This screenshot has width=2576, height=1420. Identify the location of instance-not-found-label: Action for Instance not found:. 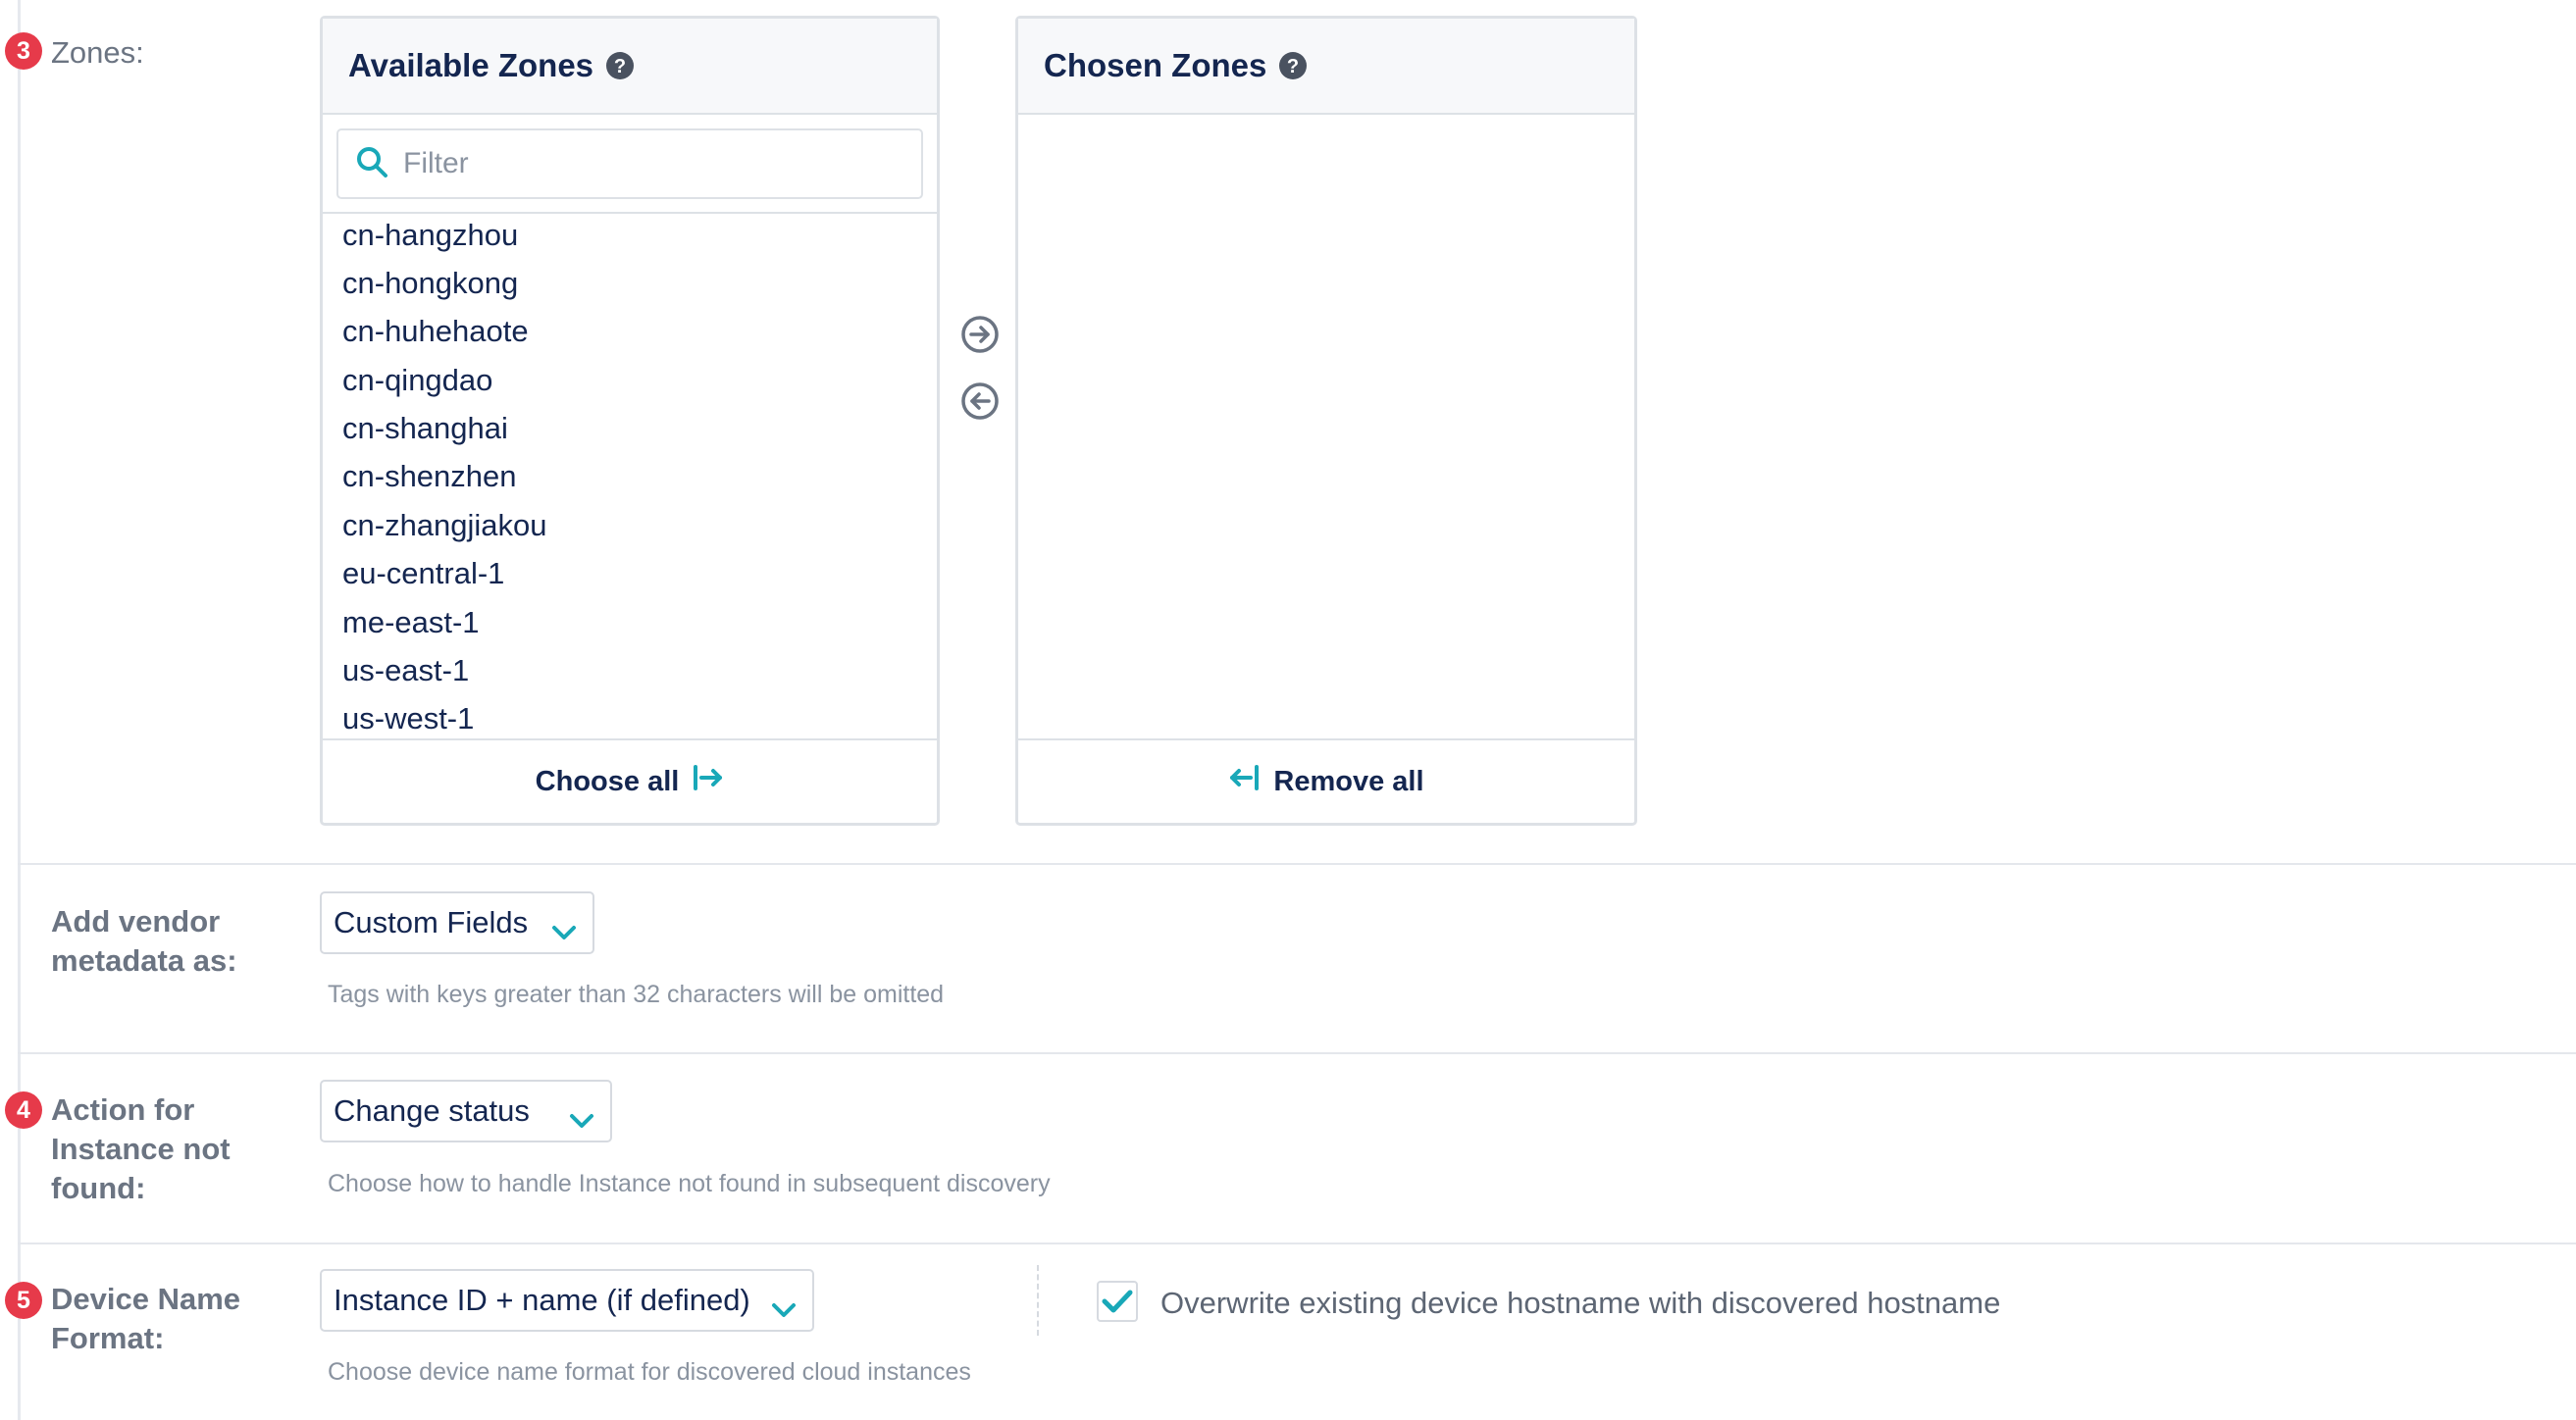
(141, 1149).